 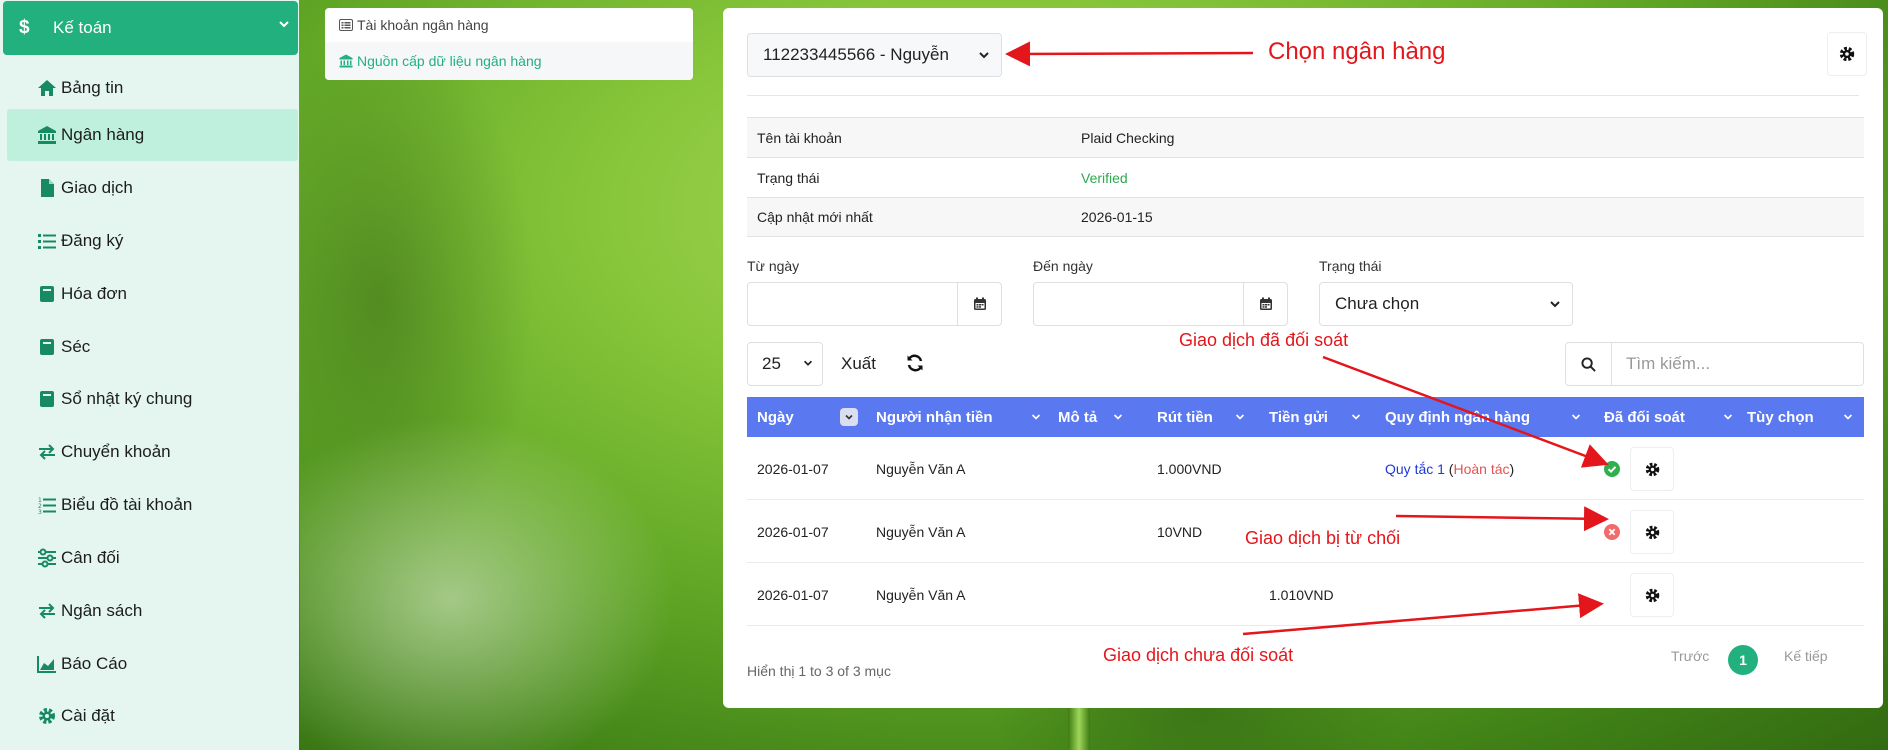 I want to click on submenu-label: Nguồn cấp dữ liệu ngân hàng, so click(x=449, y=61).